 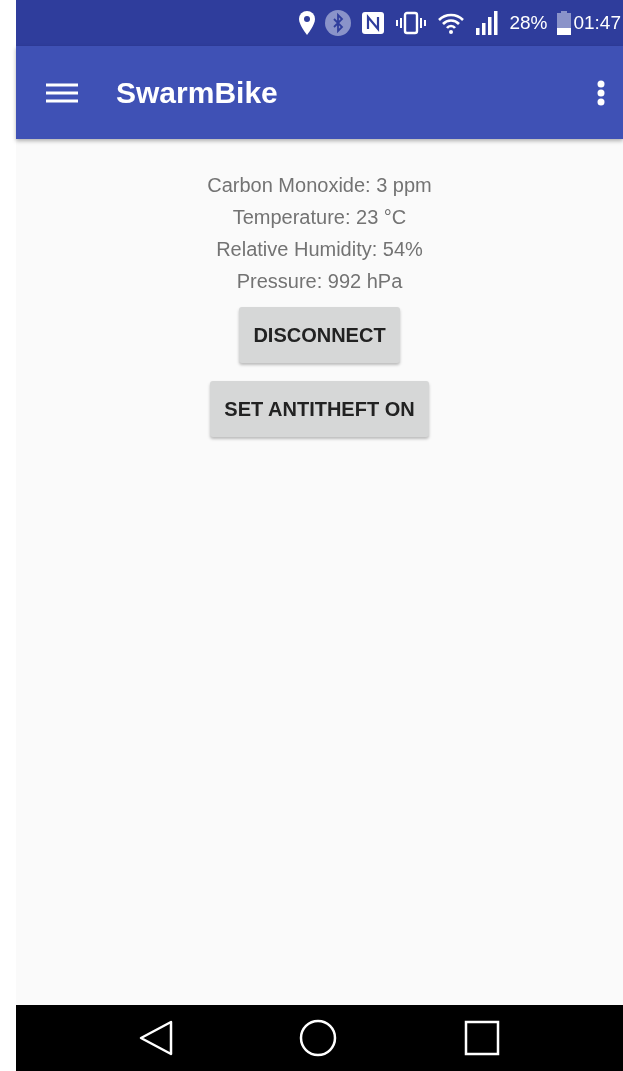 What do you see at coordinates (597, 22) in the screenshot?
I see `clock-time: 01:47` at bounding box center [597, 22].